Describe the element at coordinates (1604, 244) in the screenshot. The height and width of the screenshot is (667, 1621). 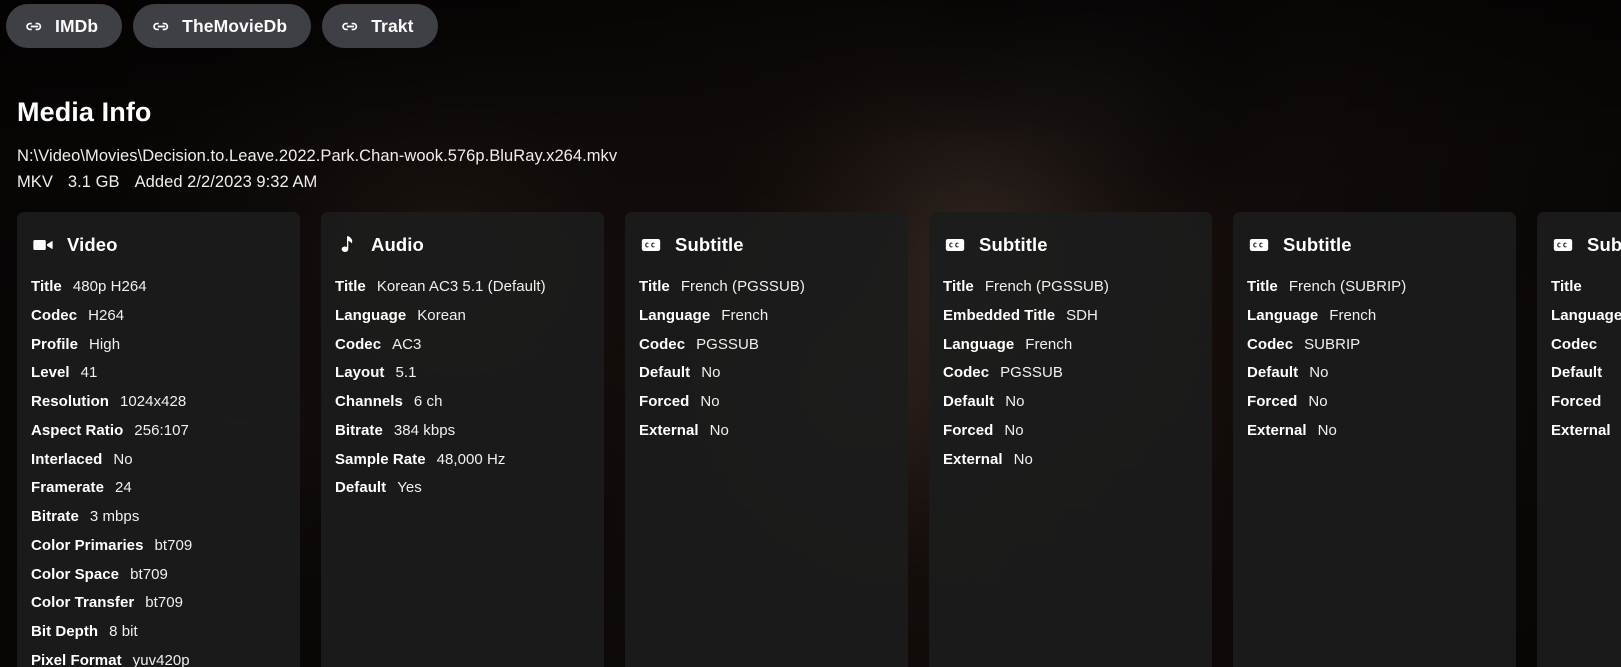
I see `stream-card-title: Subtitle` at that location.